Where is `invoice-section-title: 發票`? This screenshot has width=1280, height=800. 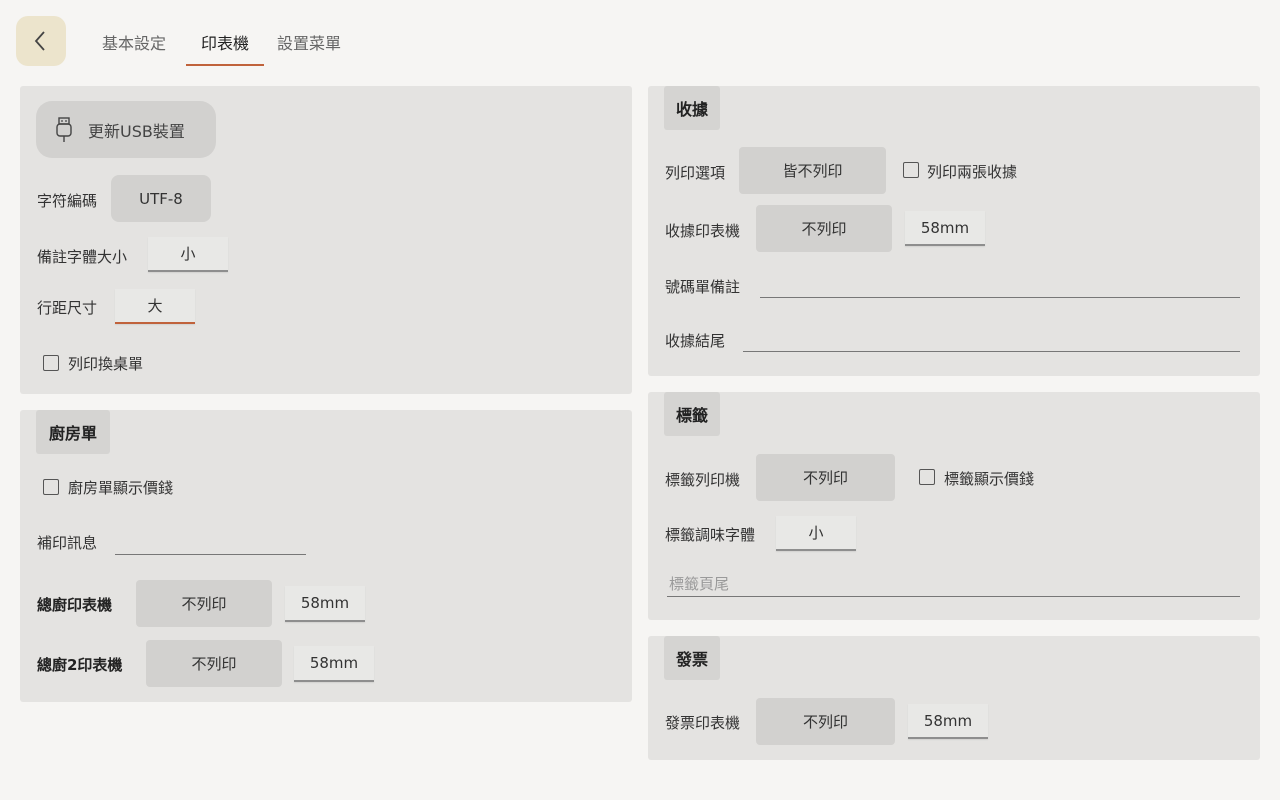 invoice-section-title: 發票 is located at coordinates (692, 658).